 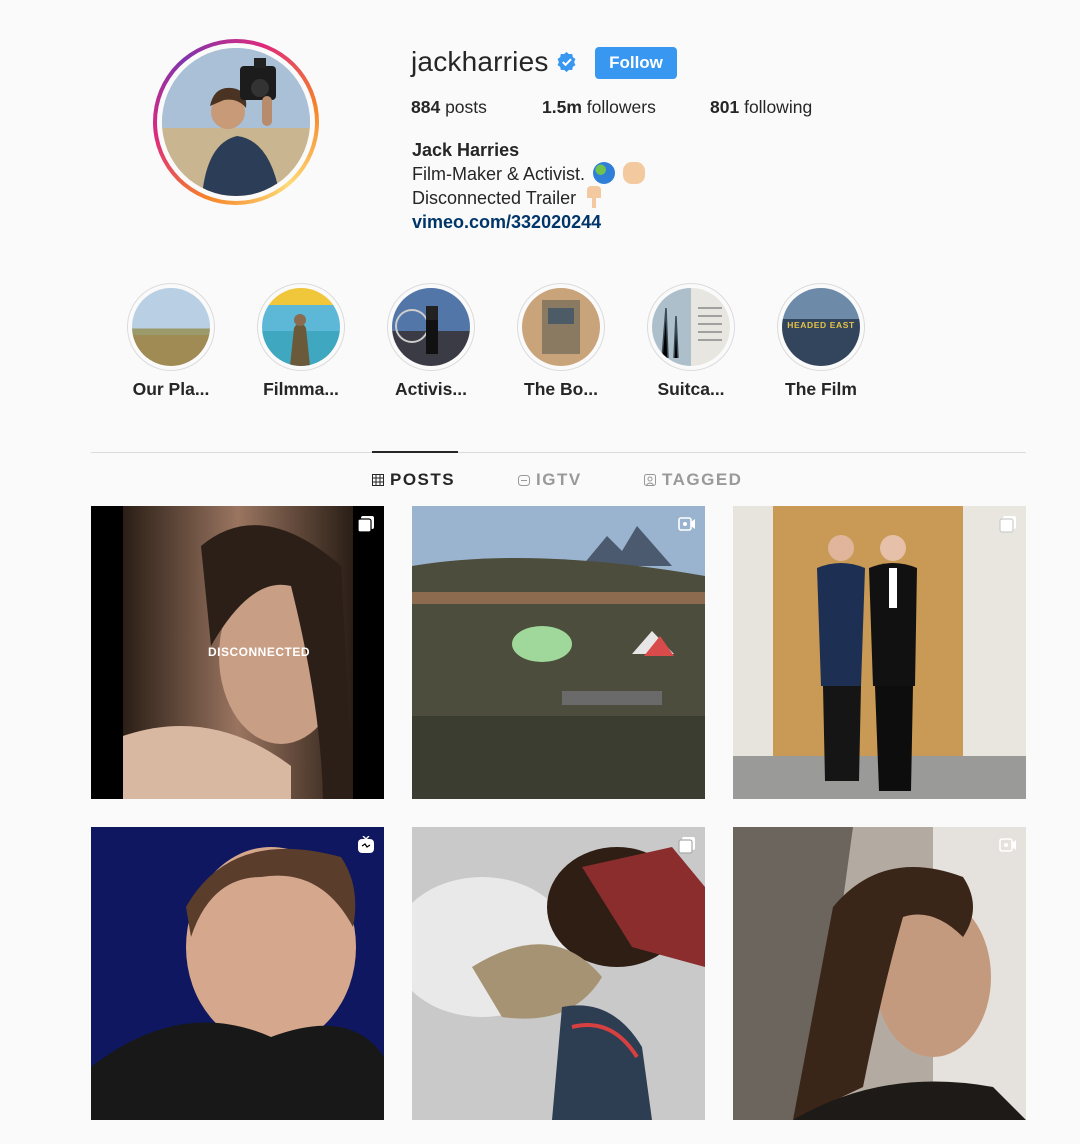 I want to click on username-row: jackharries, so click(x=494, y=62).